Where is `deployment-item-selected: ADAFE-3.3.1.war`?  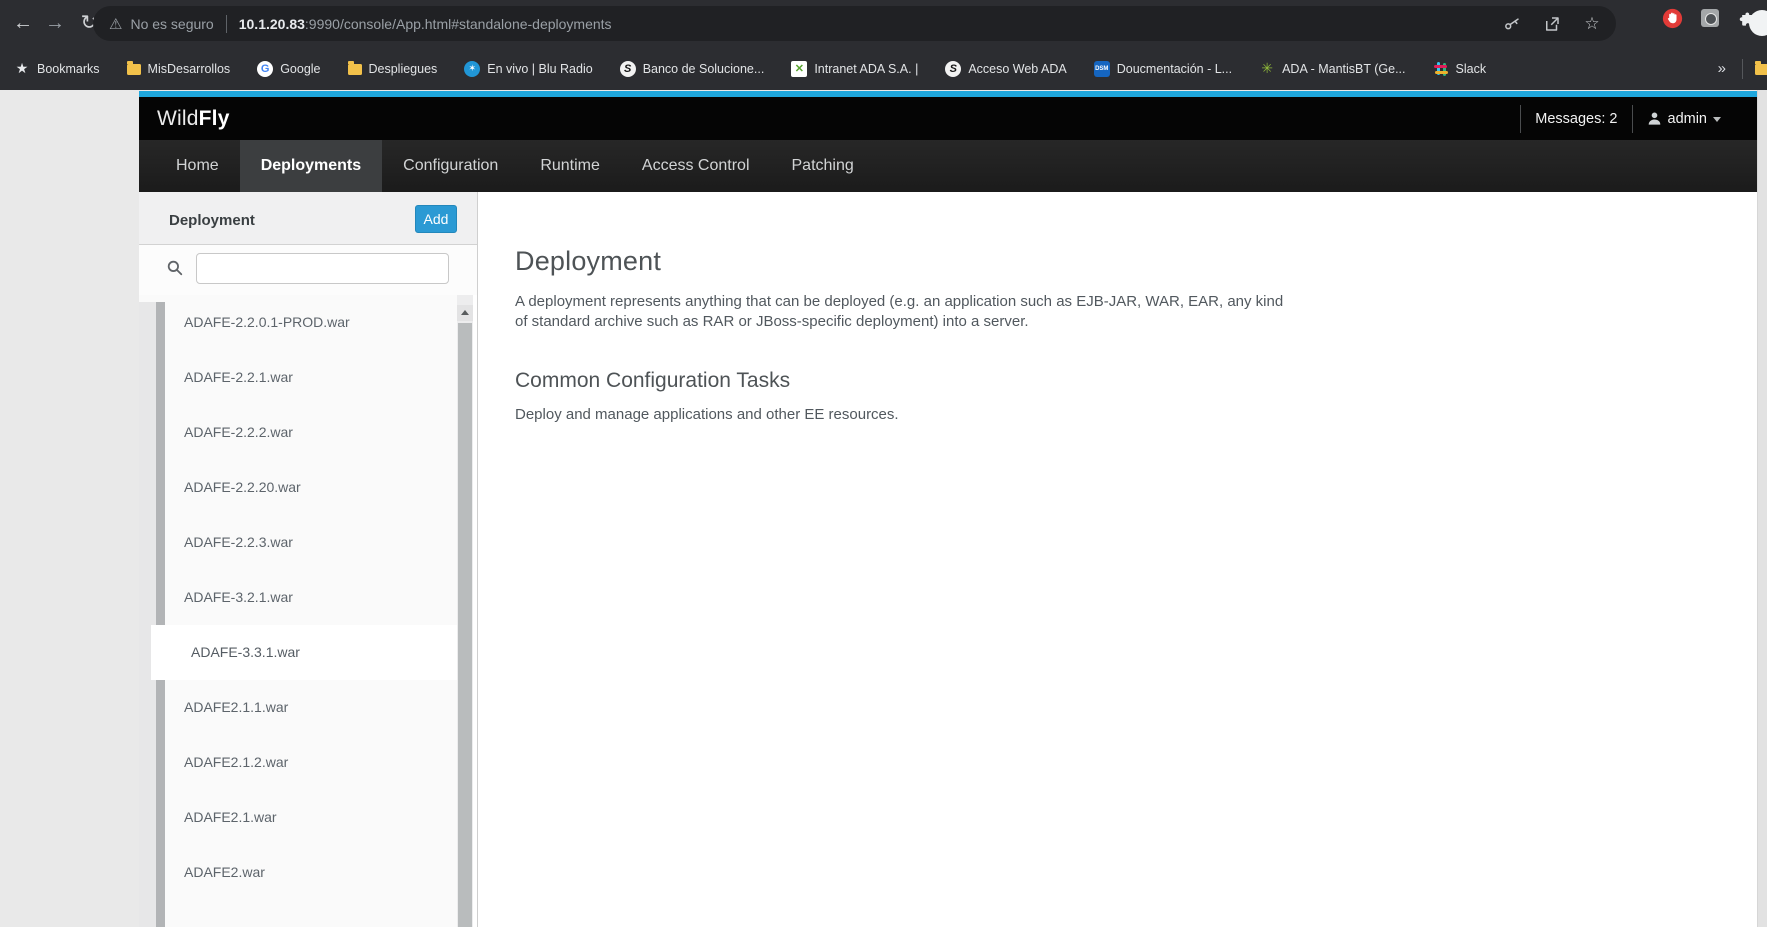 deployment-item-selected: ADAFE-3.3.1.war is located at coordinates (304, 652).